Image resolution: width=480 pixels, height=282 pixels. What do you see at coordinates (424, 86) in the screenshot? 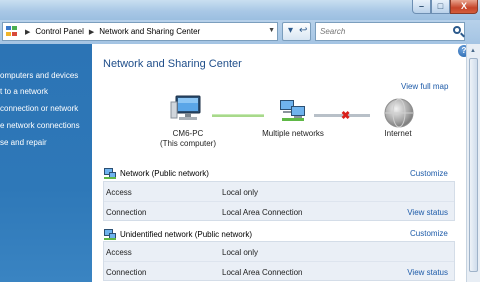
I see `view-full-map-link: View full map` at bounding box center [424, 86].